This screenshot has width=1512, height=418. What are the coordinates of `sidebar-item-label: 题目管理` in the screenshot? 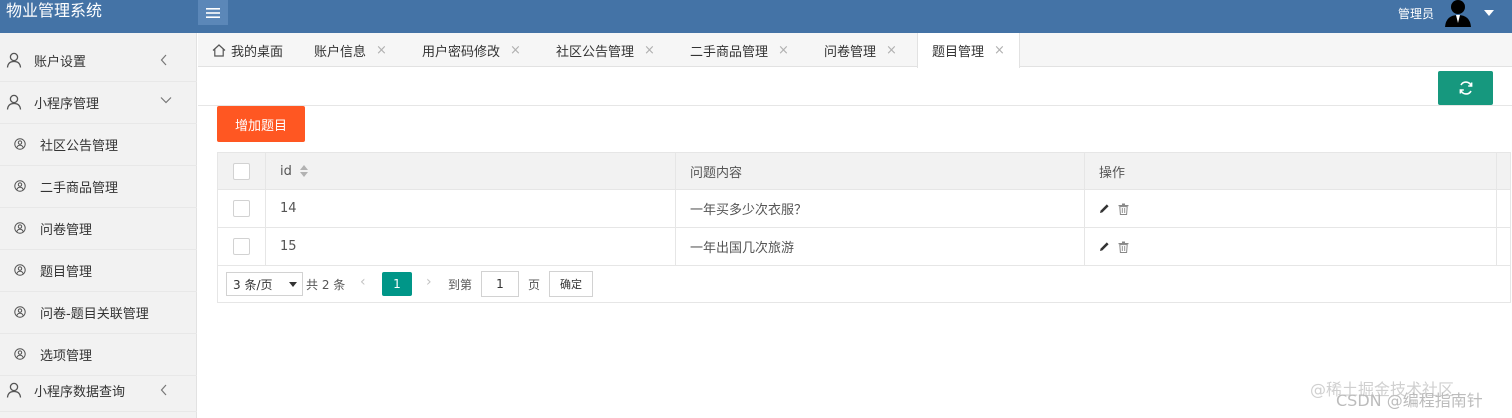 It's located at (66, 272).